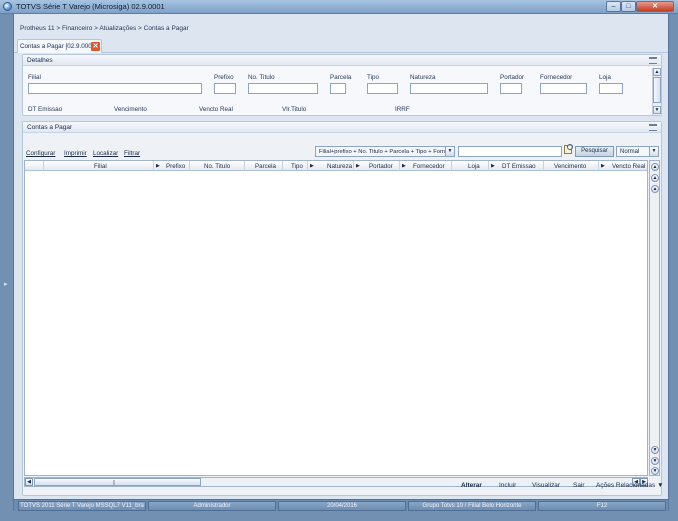  Describe the element at coordinates (510, 151) in the screenshot. I see `search-input` at that location.